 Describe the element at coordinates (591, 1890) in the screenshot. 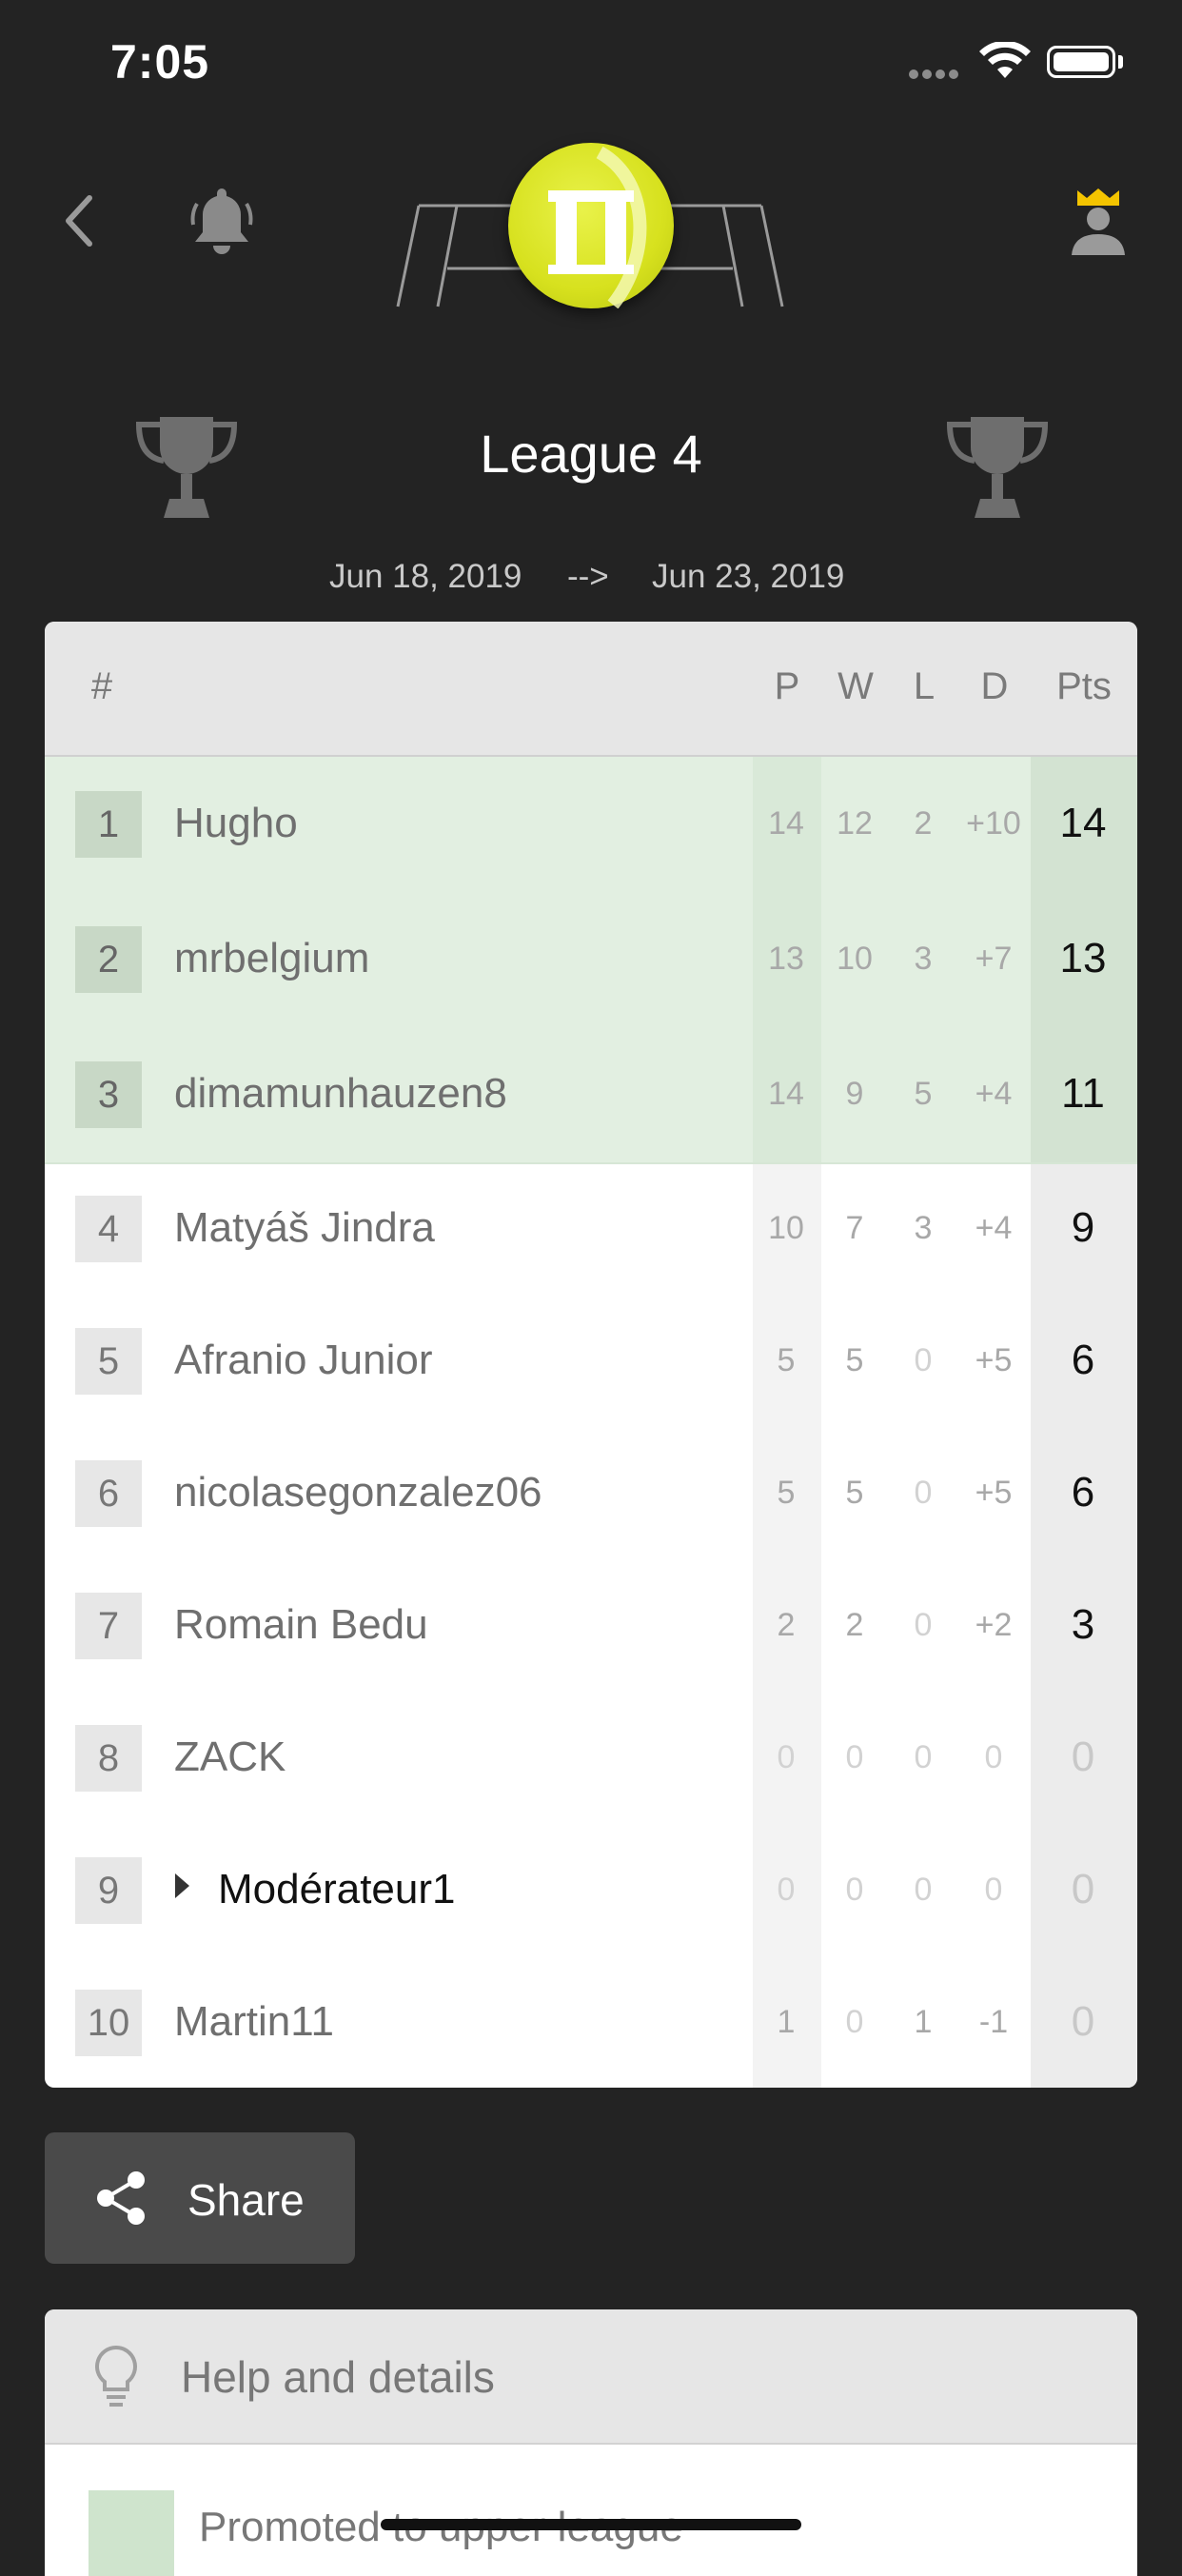

I see `table-row: 9 Modérateur1 0 0 0 0 0` at that location.